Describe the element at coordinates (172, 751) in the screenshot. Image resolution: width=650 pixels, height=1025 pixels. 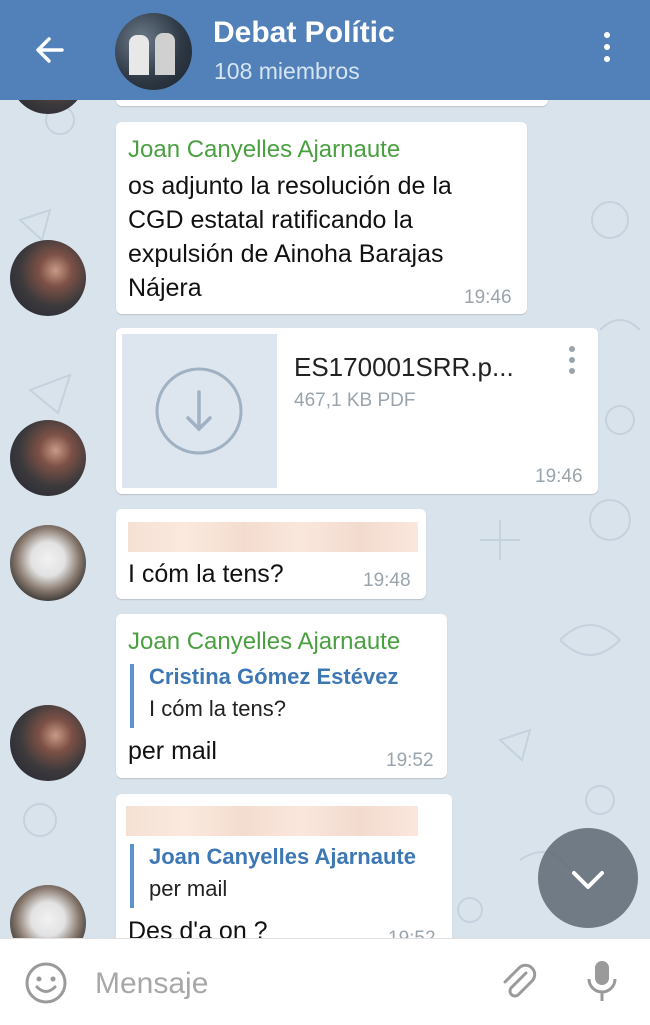
I see `message-text: per mail` at that location.